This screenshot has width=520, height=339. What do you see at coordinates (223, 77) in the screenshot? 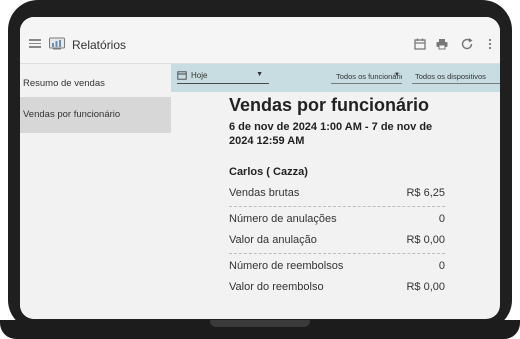
I see `date-range-select: Hoje ▼` at bounding box center [223, 77].